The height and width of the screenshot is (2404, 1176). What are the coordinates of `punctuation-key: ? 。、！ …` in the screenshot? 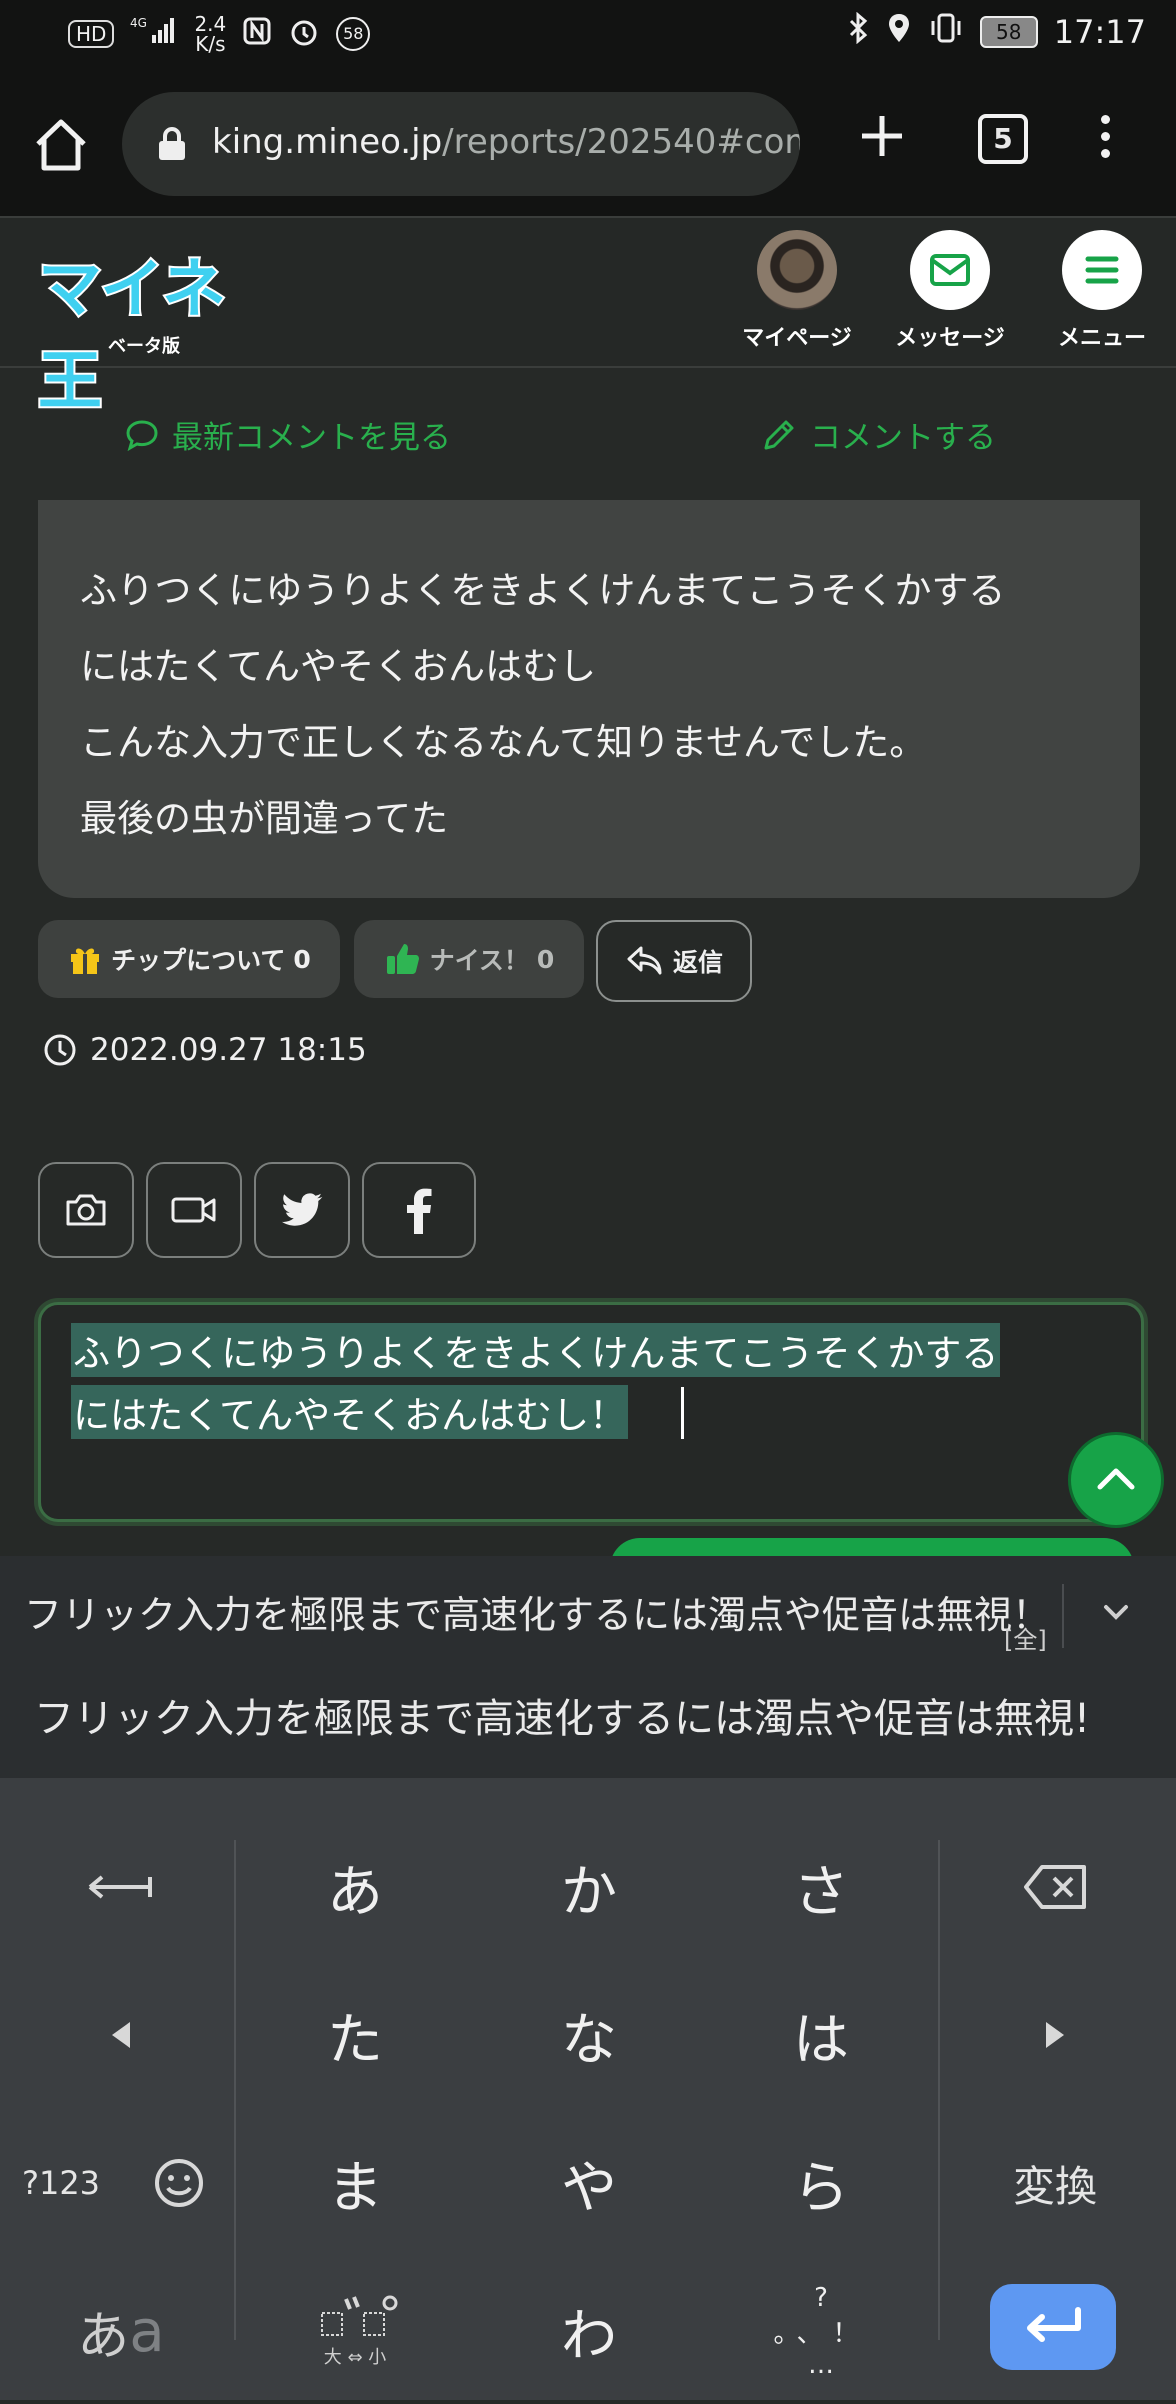 It's located at (821, 2331).